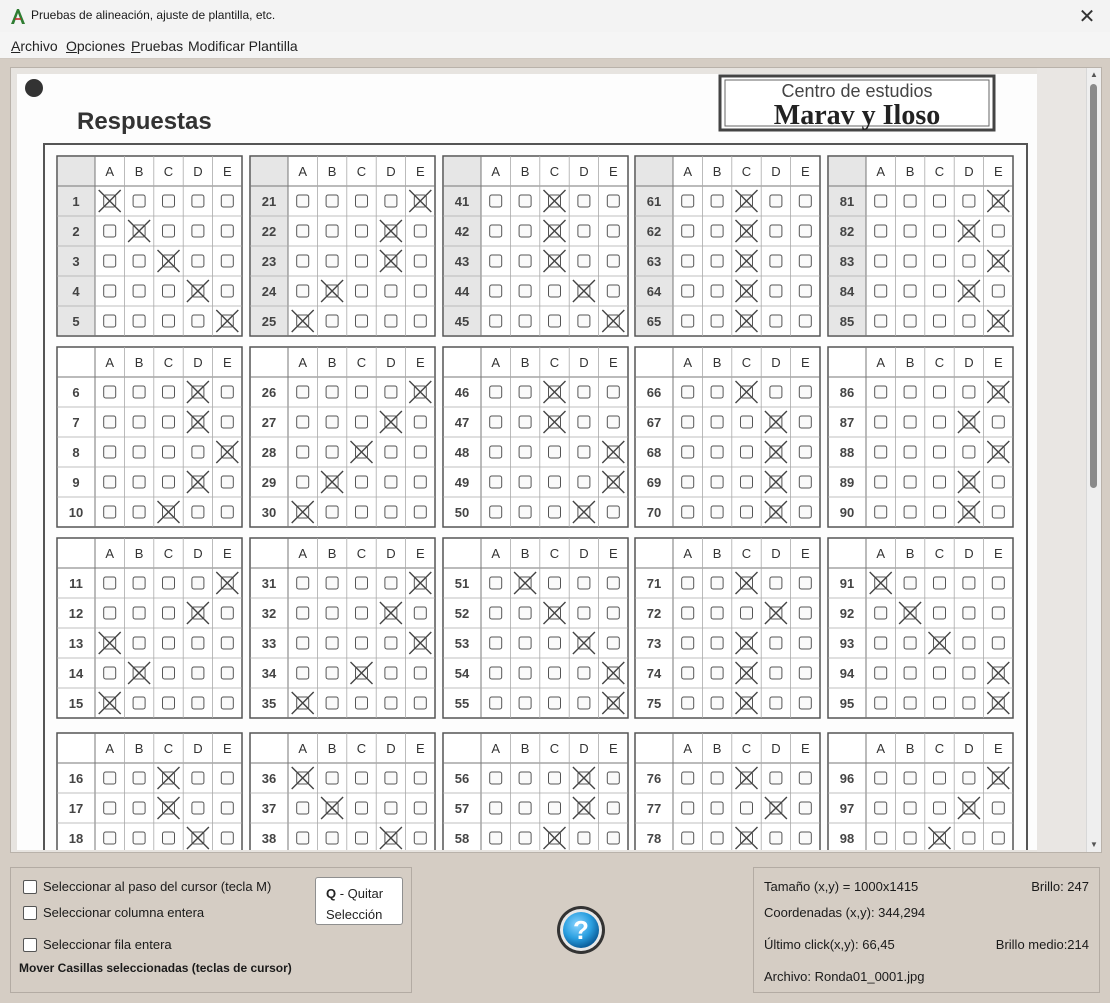  I want to click on menu-opciones: Opciones, so click(95, 46).